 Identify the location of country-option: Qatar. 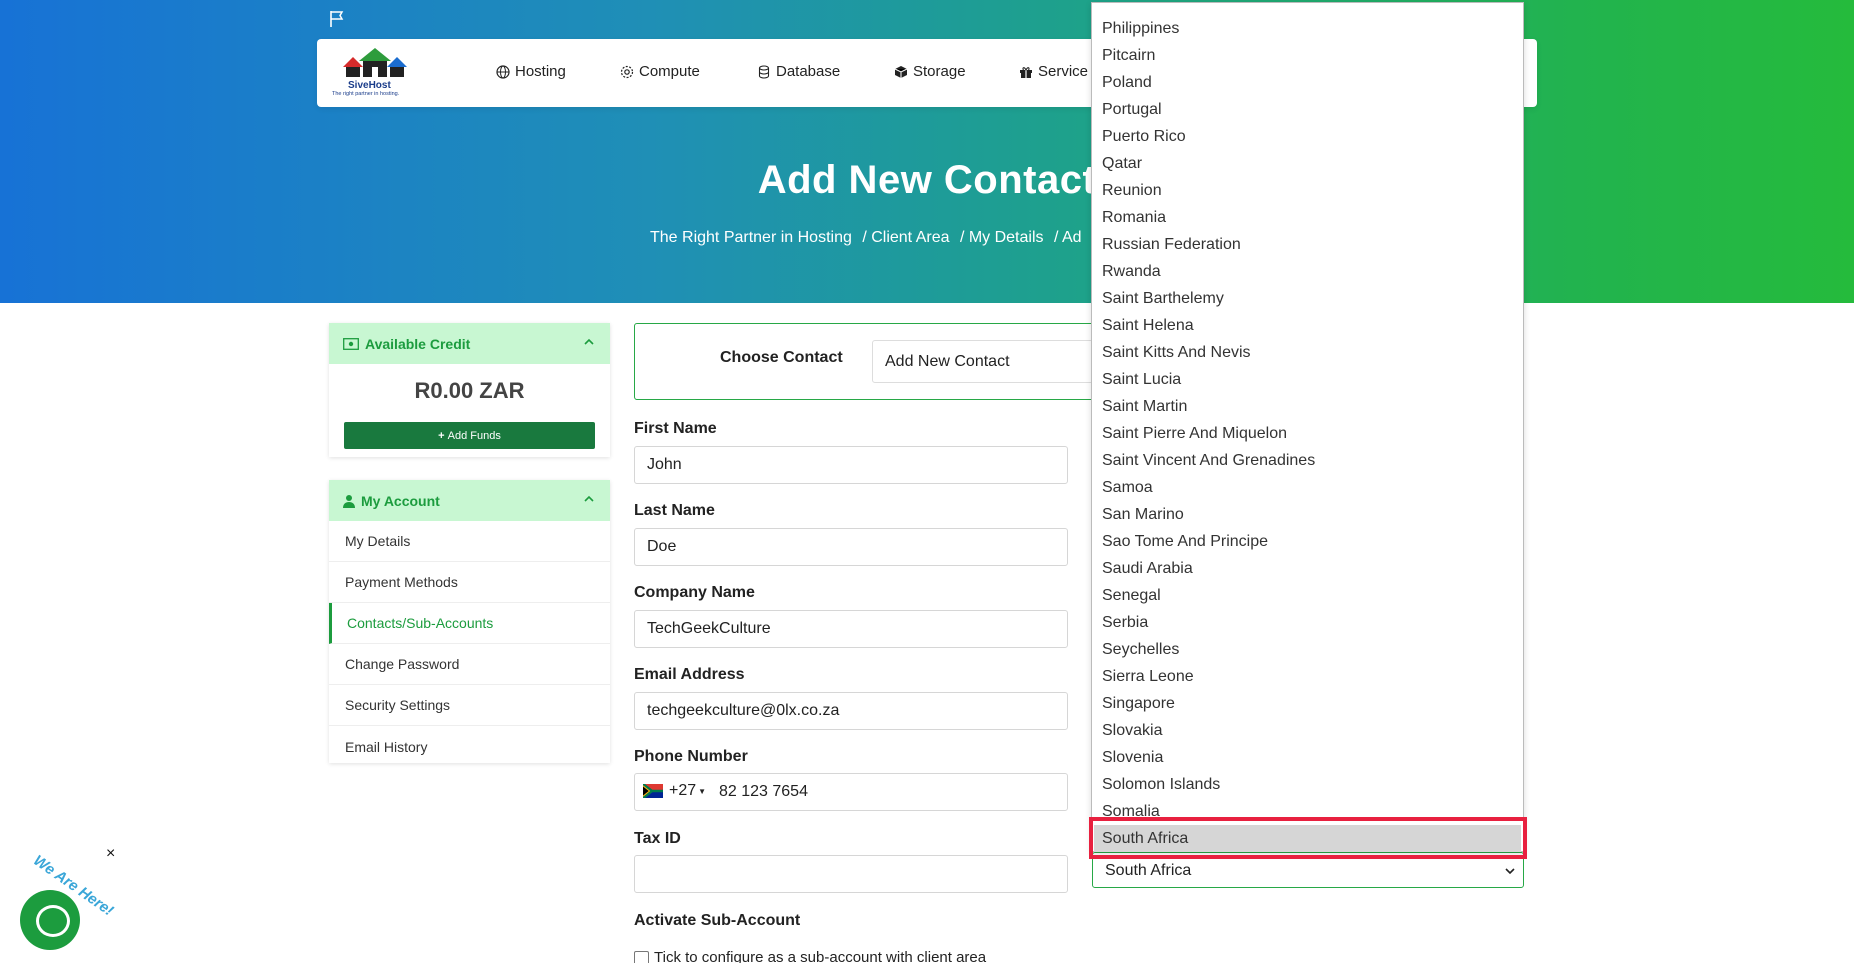
(1122, 164).